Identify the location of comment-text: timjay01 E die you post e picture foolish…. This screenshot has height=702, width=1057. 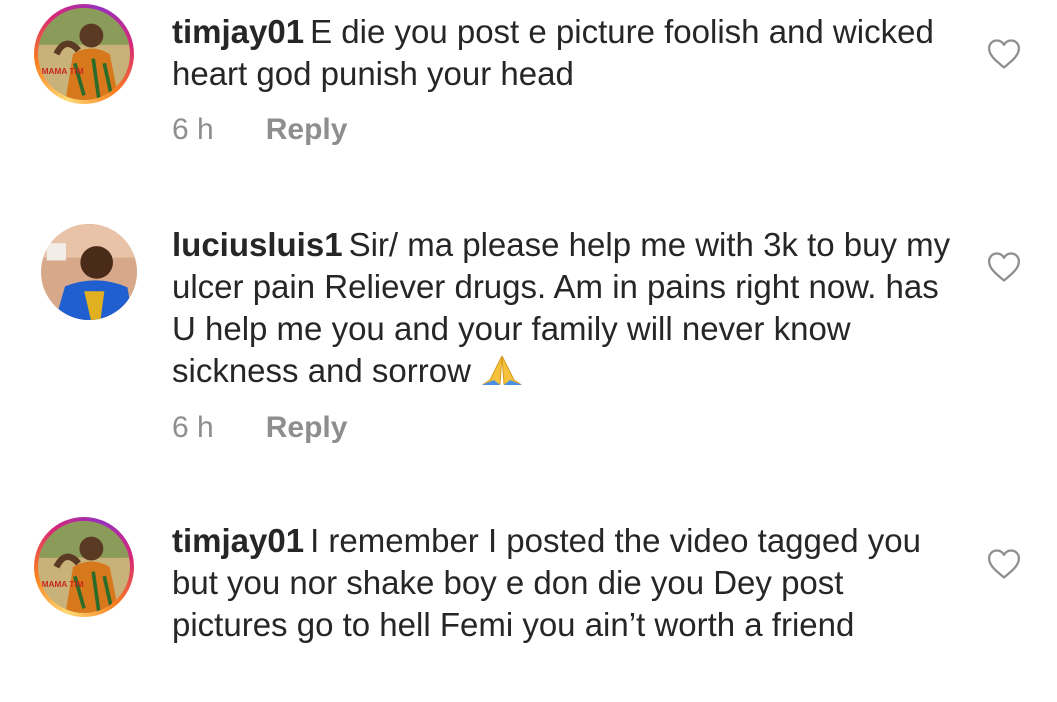
(562, 53).